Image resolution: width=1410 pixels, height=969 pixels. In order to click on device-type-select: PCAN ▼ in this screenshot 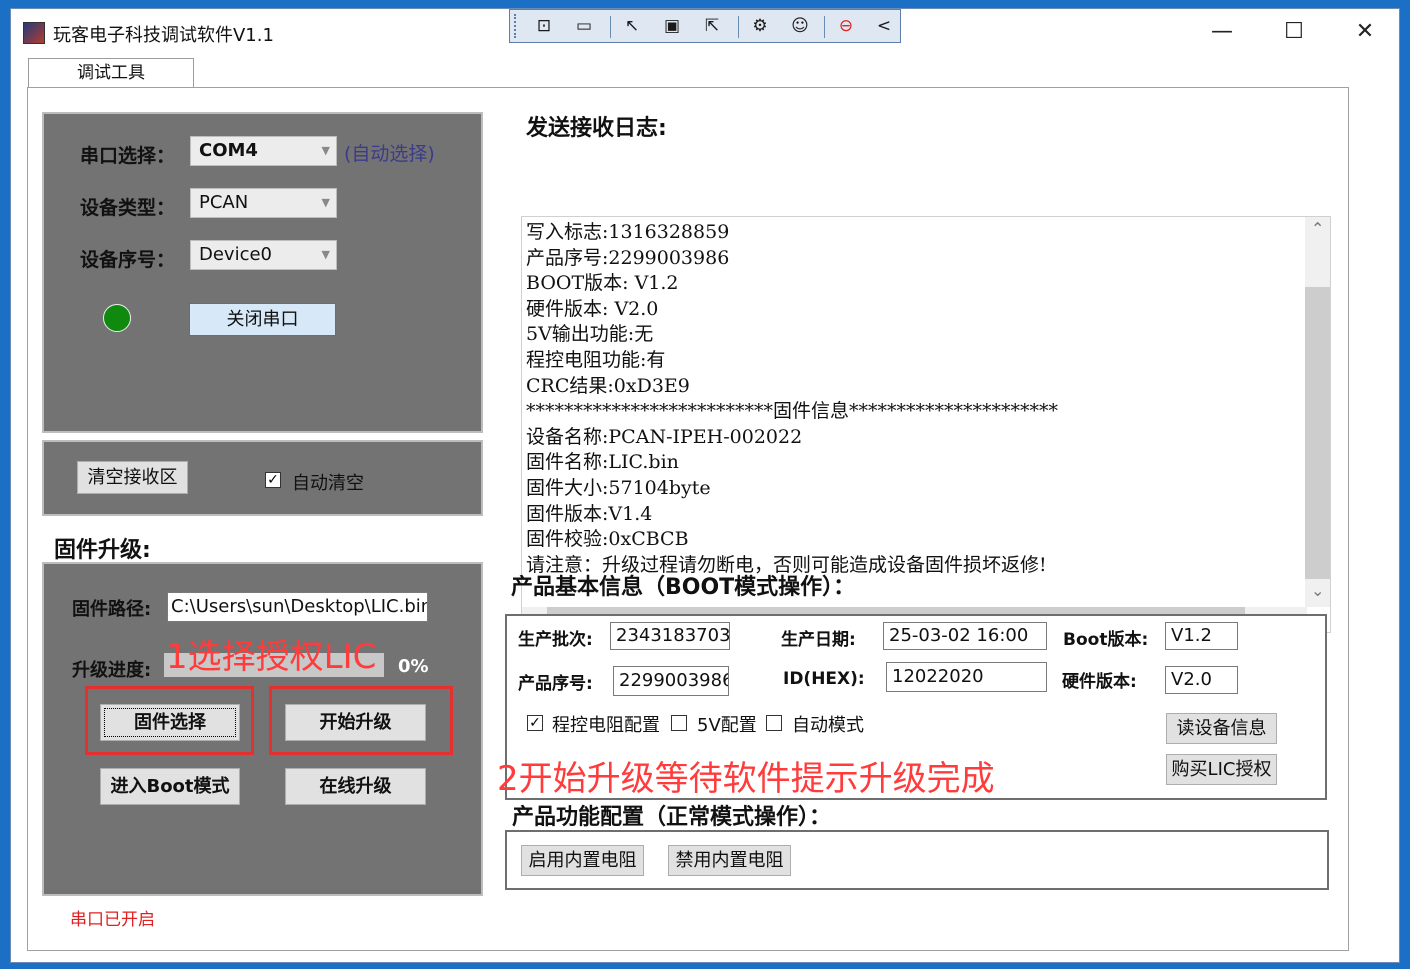, I will do `click(263, 203)`.